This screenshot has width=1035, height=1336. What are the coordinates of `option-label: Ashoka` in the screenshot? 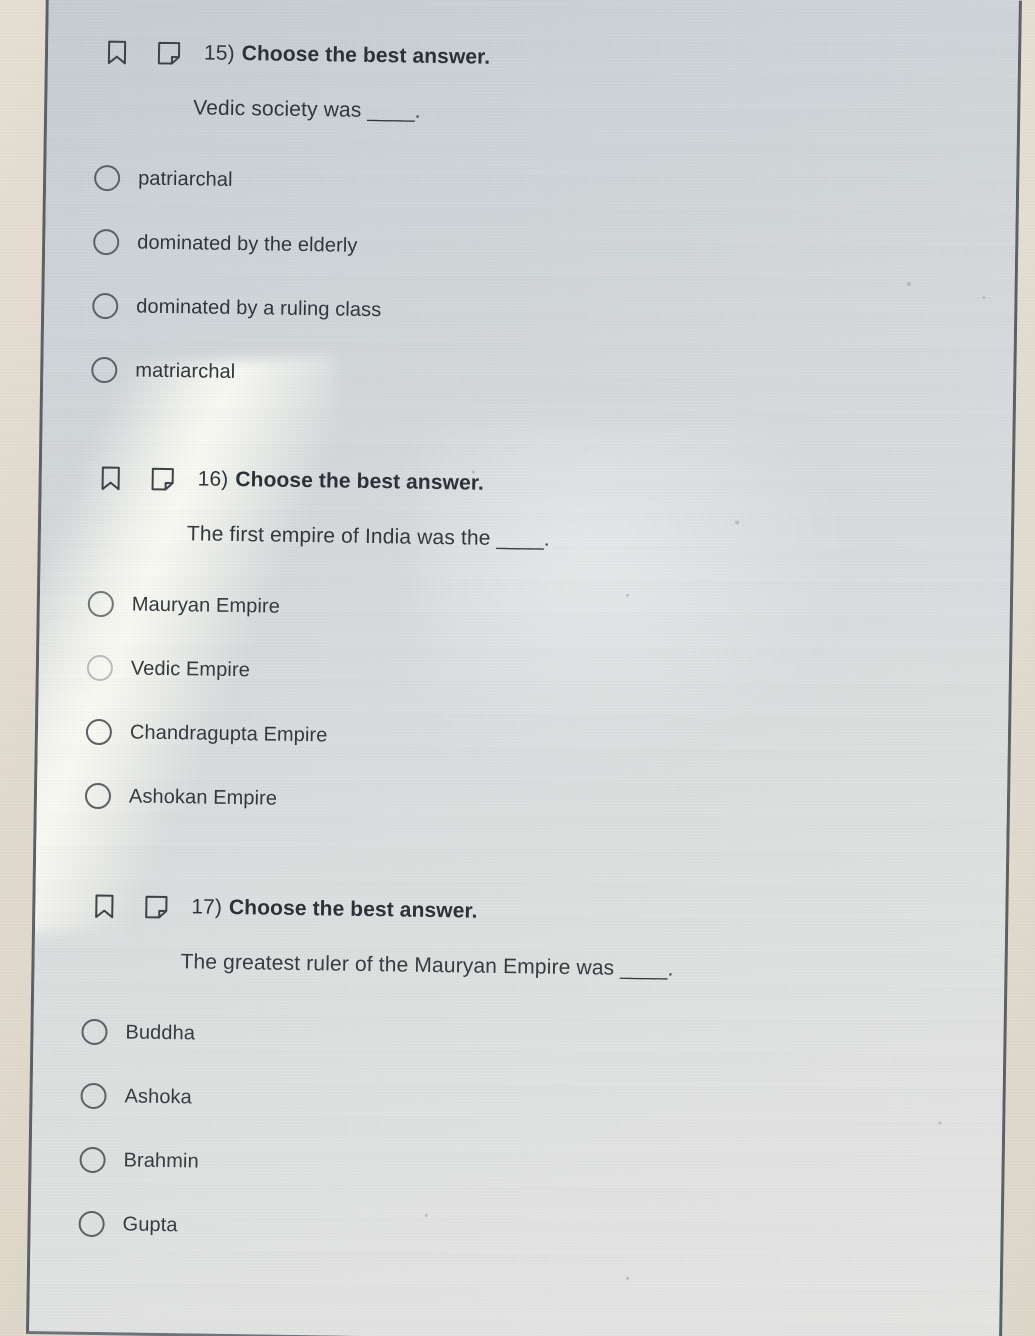 It's located at (158, 1096).